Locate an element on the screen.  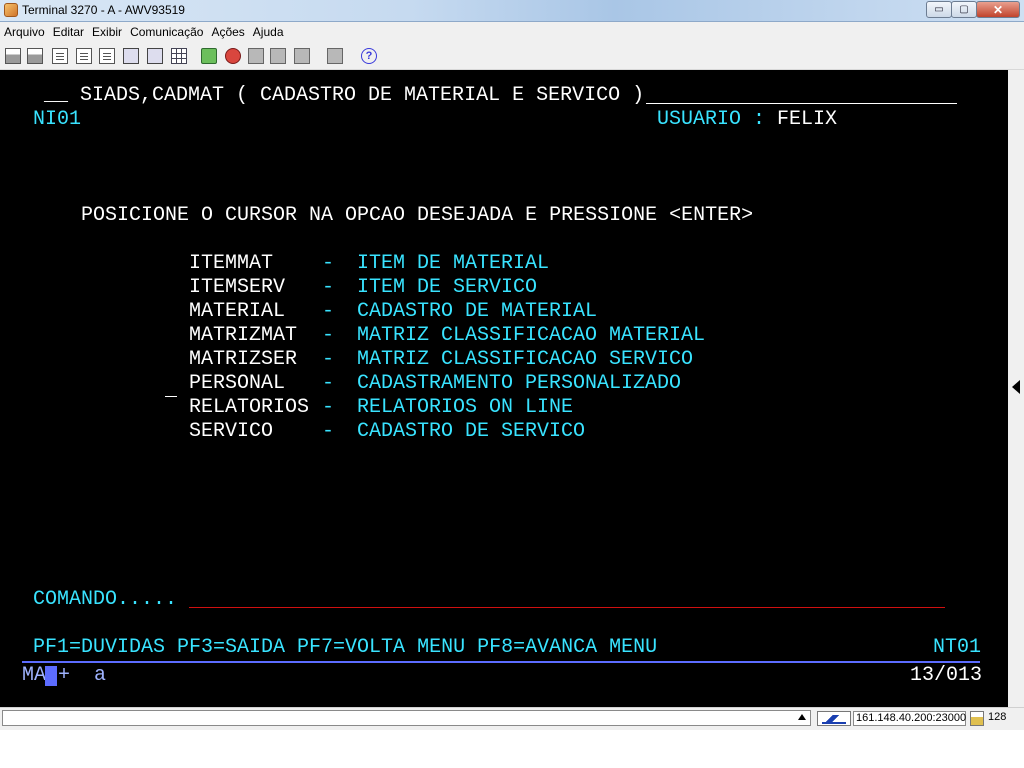
copy-icon is located at coordinates (84, 56).